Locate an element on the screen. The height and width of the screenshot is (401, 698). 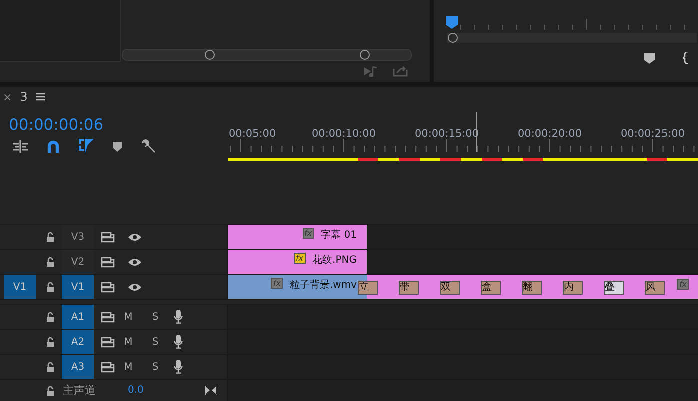
clip-label: 粒子背景.wmv is located at coordinates (323, 285).